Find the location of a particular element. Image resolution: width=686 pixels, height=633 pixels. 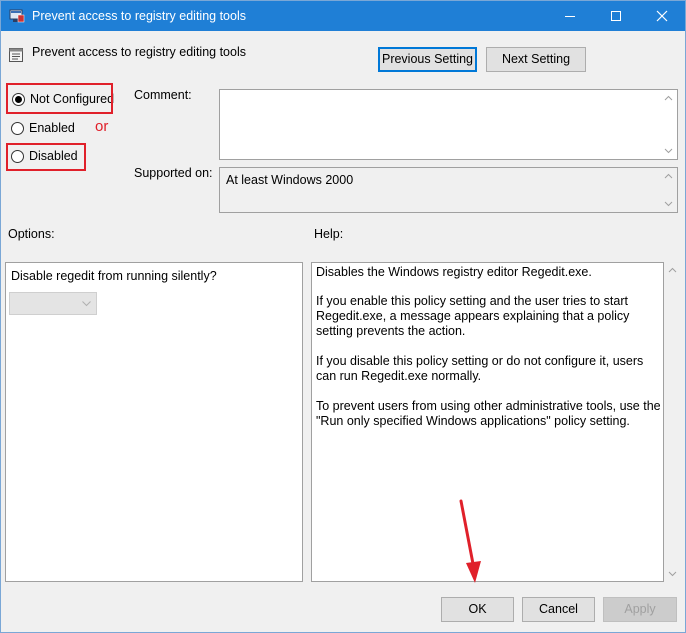

previous-setting-button: Previous Setting is located at coordinates (427, 59).